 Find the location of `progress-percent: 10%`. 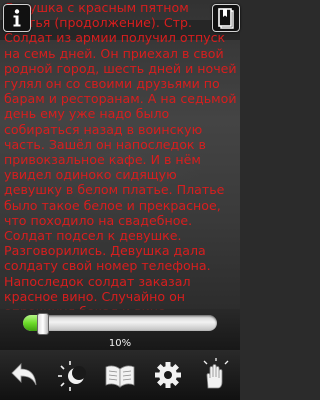

progress-percent: 10% is located at coordinates (120, 343).